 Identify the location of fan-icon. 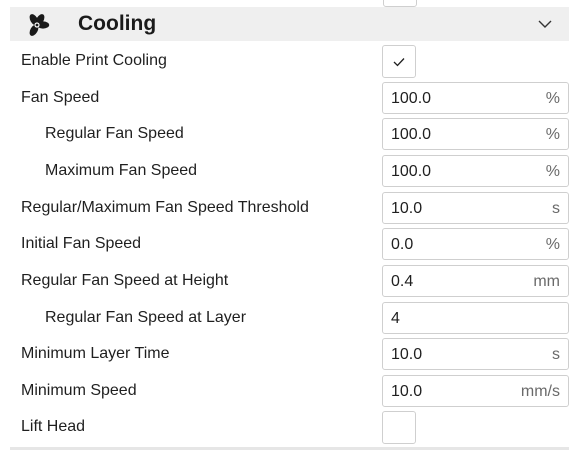
(39, 25).